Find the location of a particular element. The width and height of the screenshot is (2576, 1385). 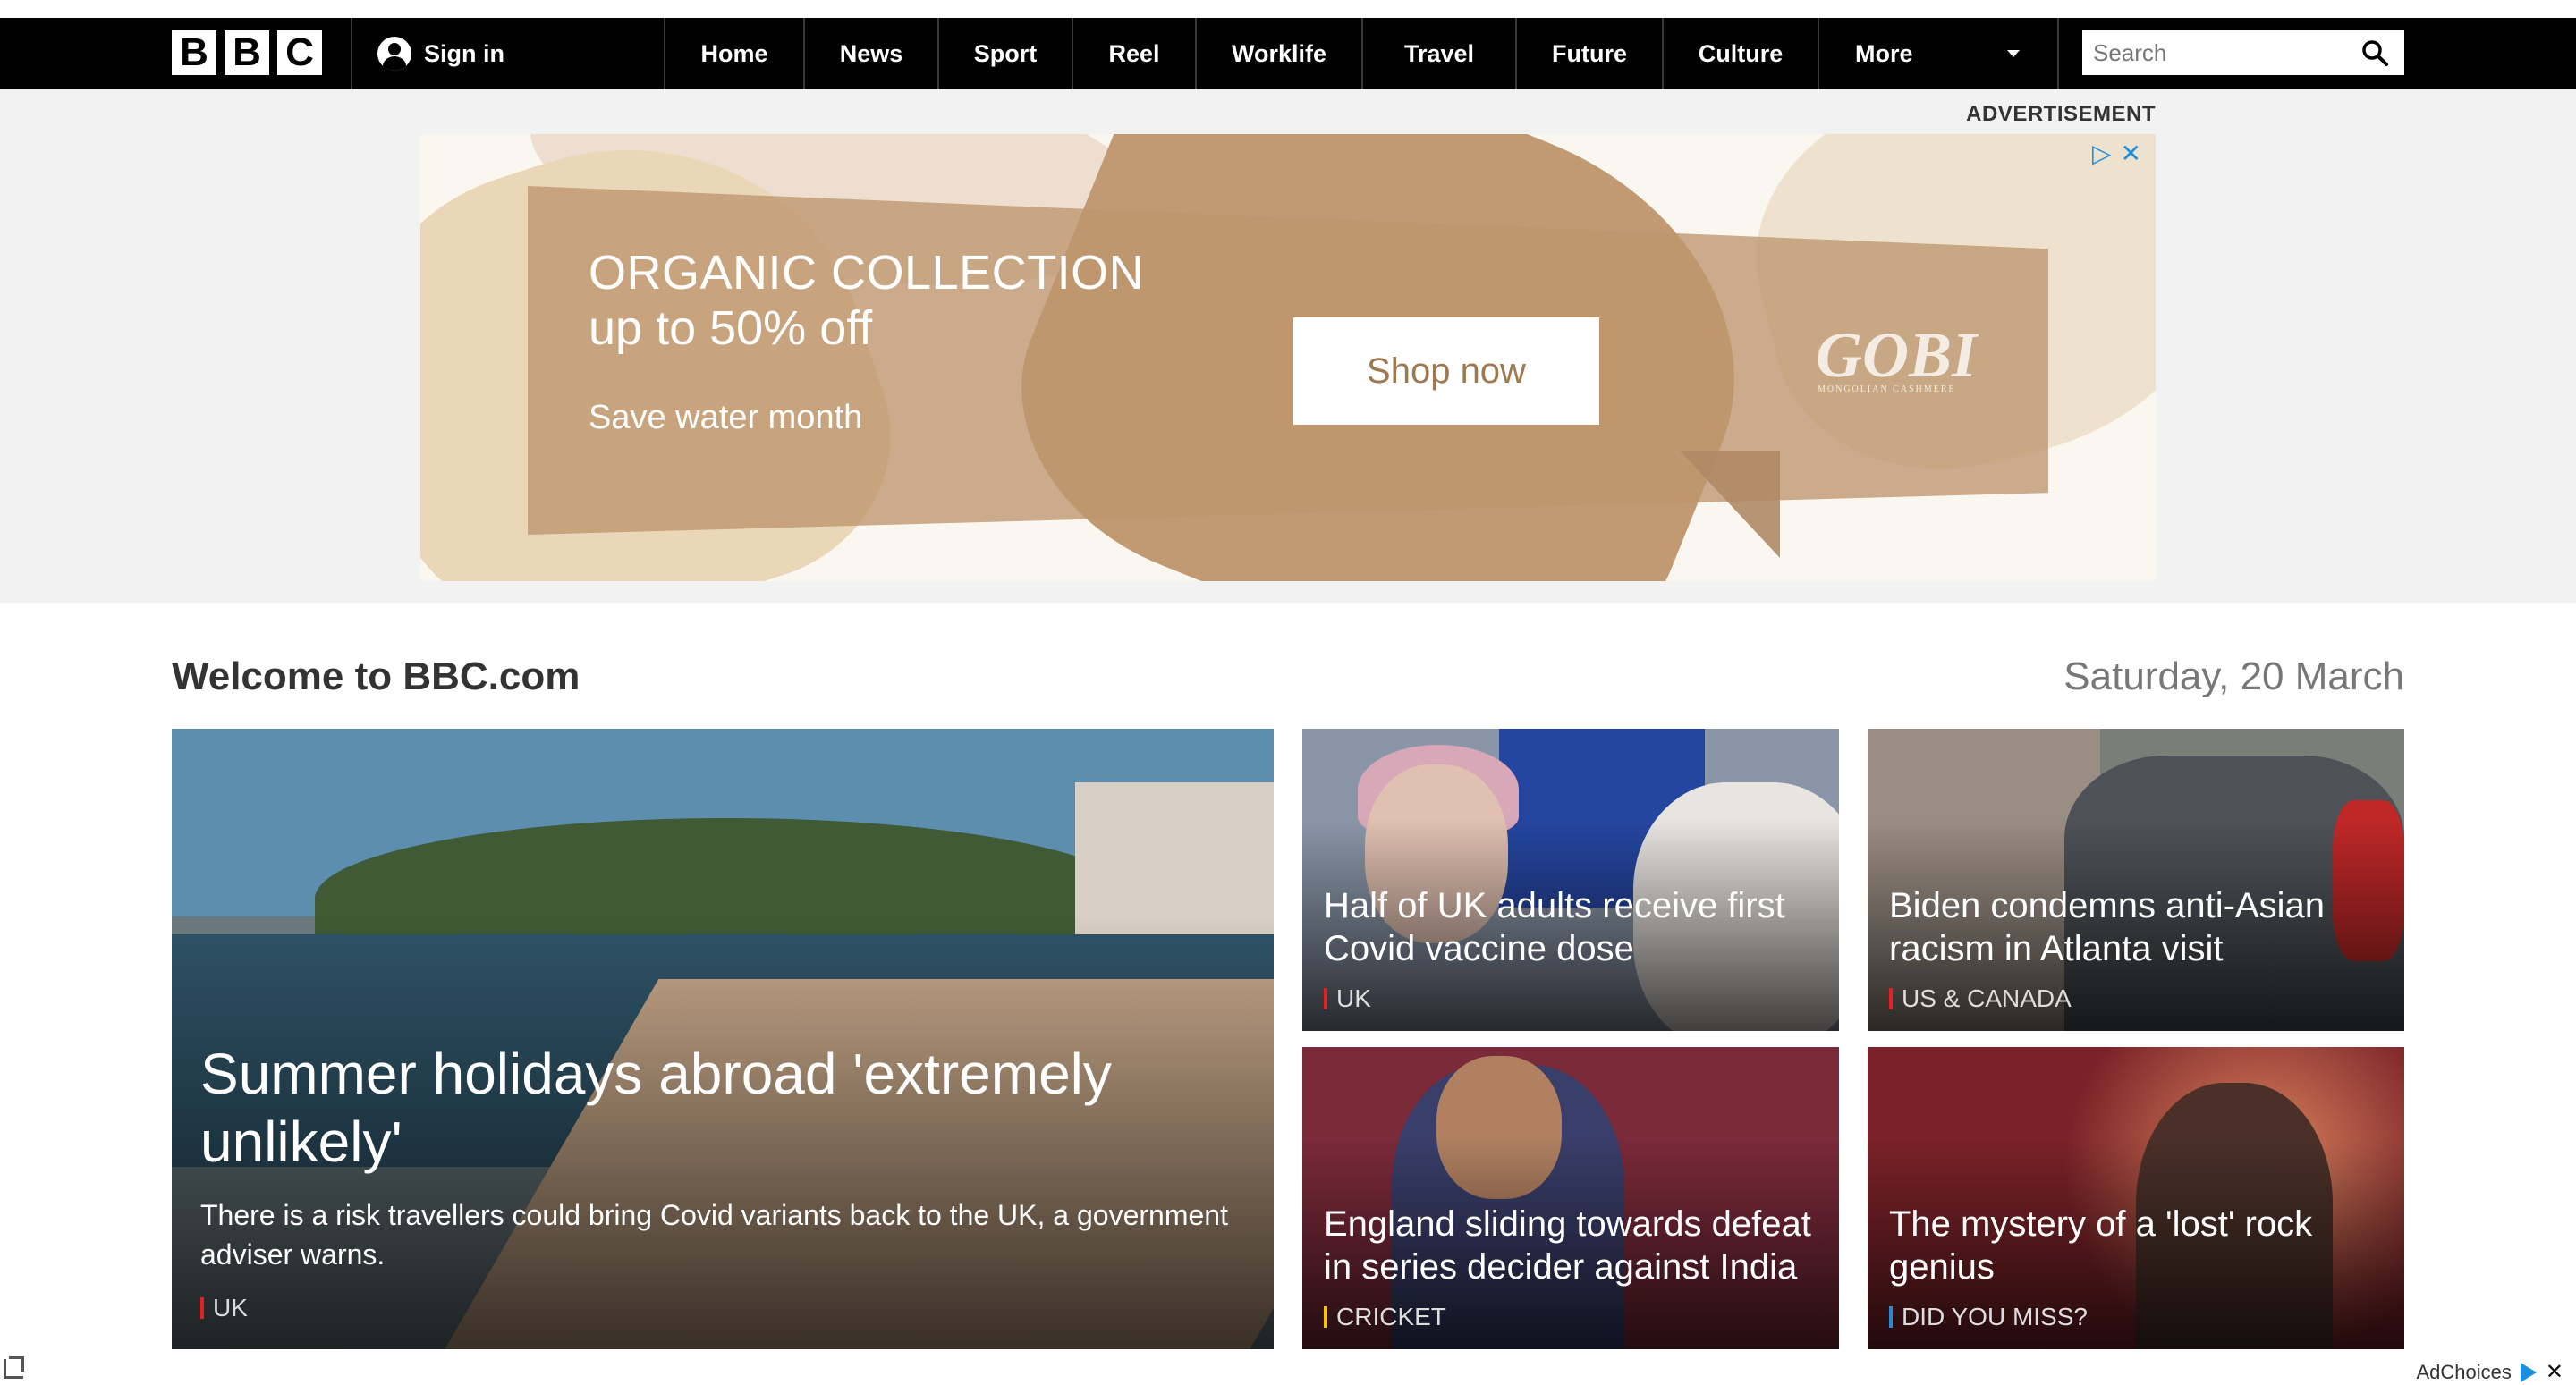

page-title: Welcome to BBC.com is located at coordinates (376, 676).